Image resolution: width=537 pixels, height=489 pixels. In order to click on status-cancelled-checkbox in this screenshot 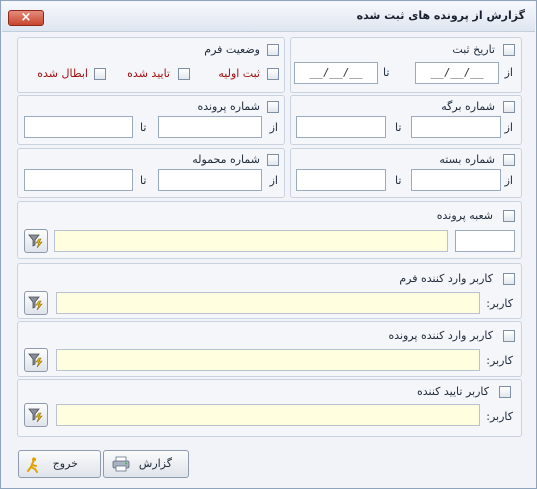, I will do `click(100, 74)`.